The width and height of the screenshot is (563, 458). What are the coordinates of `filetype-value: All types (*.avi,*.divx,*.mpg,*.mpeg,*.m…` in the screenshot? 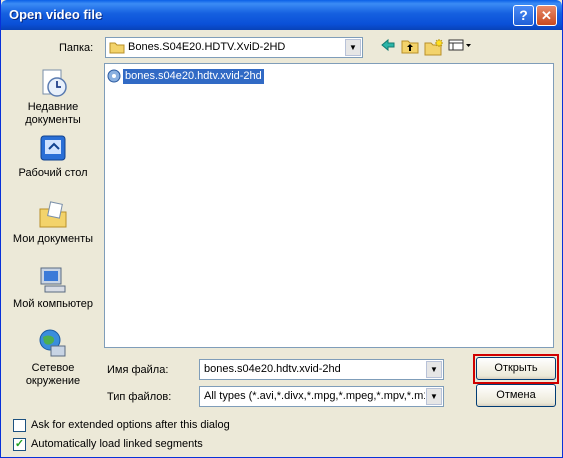 It's located at (314, 396).